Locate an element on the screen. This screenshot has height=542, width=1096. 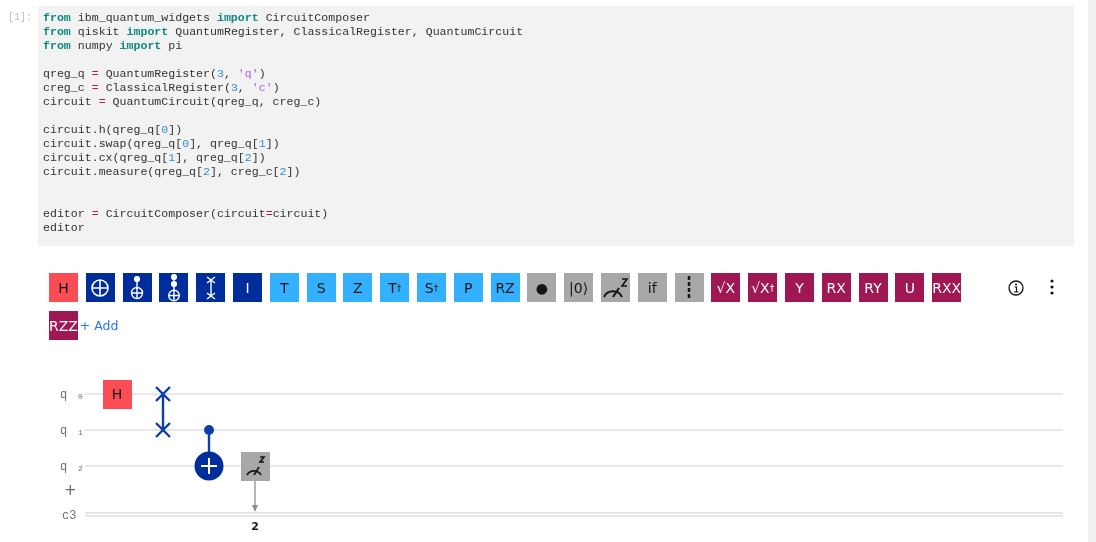
qubit-index: 2 is located at coordinates (80, 468).